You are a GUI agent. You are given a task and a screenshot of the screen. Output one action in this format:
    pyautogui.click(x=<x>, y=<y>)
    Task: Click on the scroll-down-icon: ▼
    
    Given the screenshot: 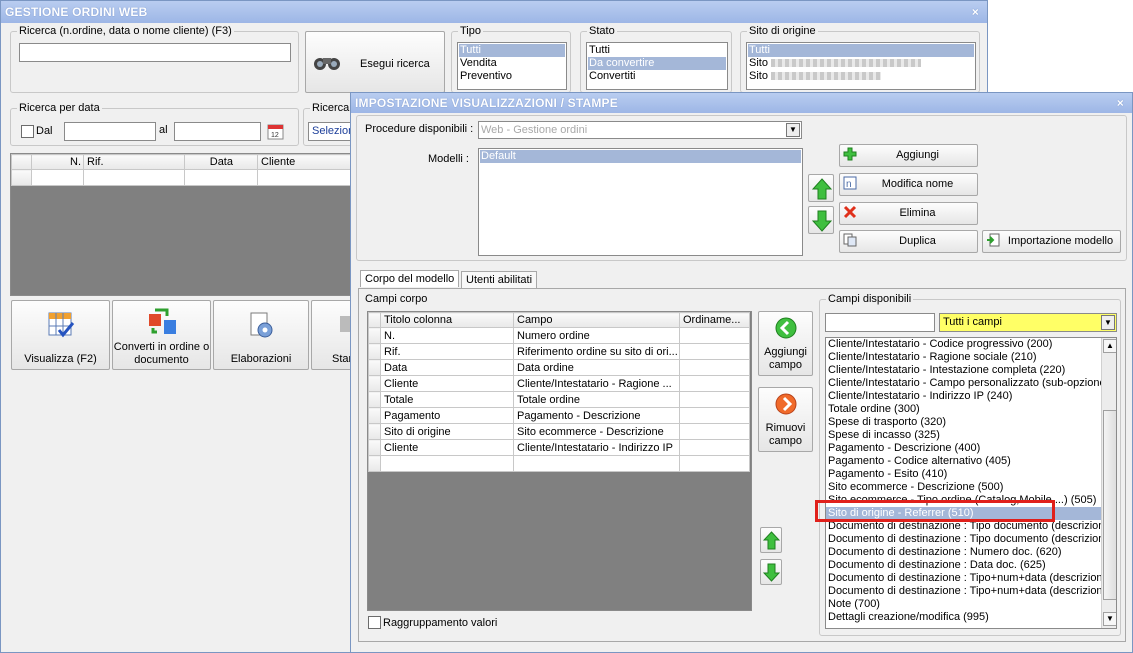 What is the action you would take?
    pyautogui.click(x=1109, y=619)
    